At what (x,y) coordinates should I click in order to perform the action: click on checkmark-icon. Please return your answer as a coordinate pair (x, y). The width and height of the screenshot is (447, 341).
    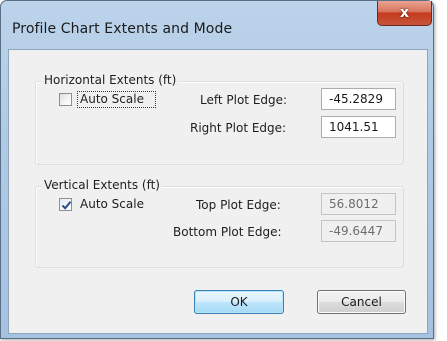
    Looking at the image, I should click on (66, 205).